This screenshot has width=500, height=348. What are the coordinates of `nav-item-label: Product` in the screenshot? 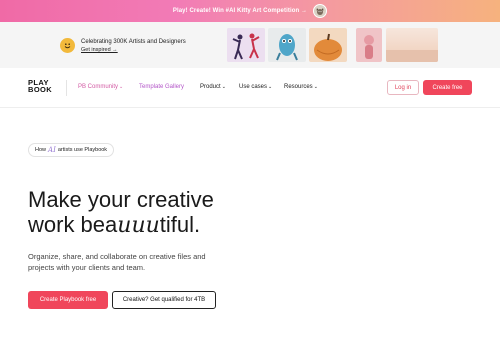 It's located at (210, 87).